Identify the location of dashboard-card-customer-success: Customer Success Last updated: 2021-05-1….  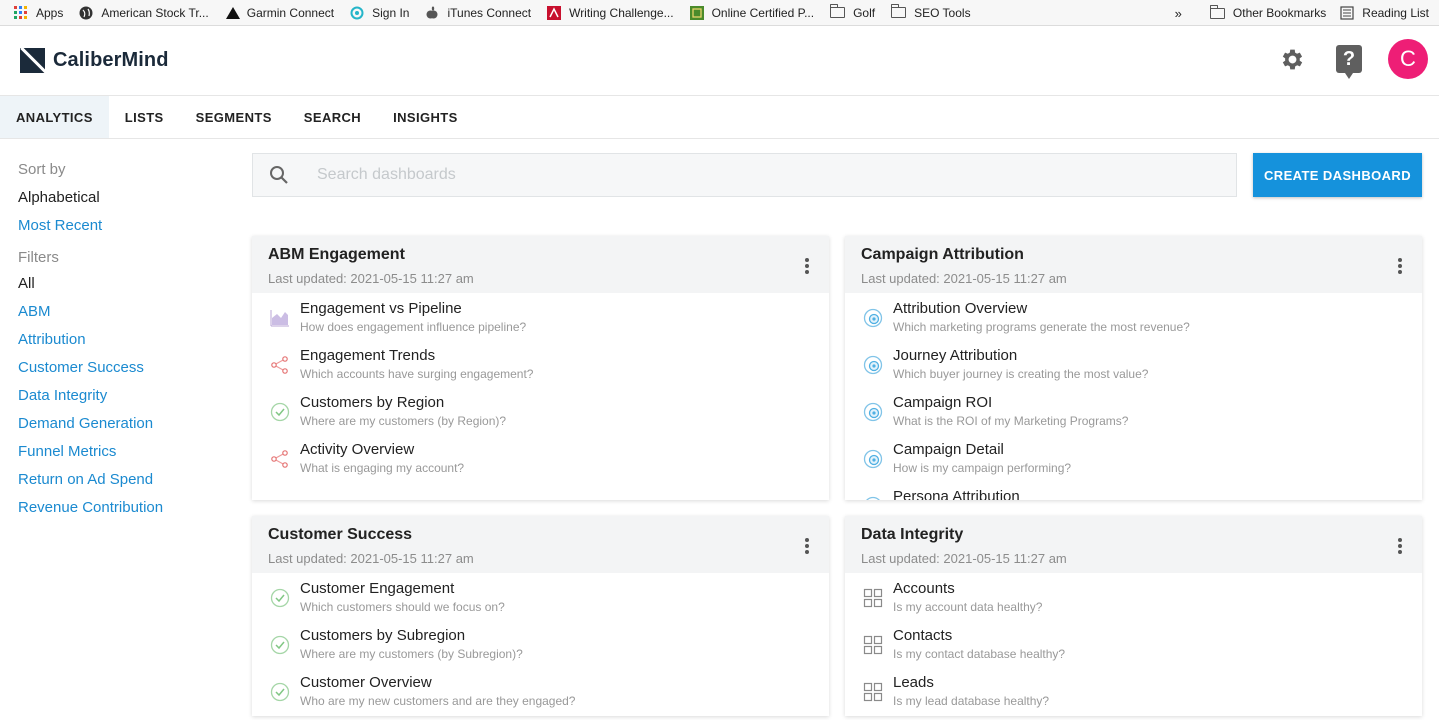
(540, 616).